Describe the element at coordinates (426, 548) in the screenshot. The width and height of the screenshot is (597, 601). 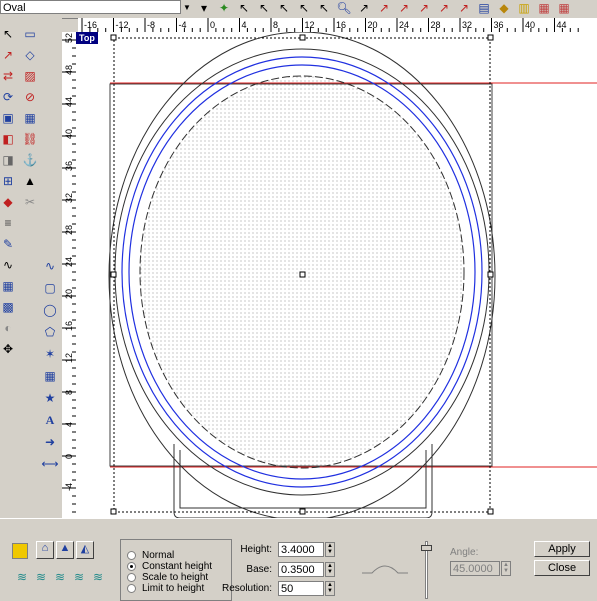
I see `slider-thumb` at that location.